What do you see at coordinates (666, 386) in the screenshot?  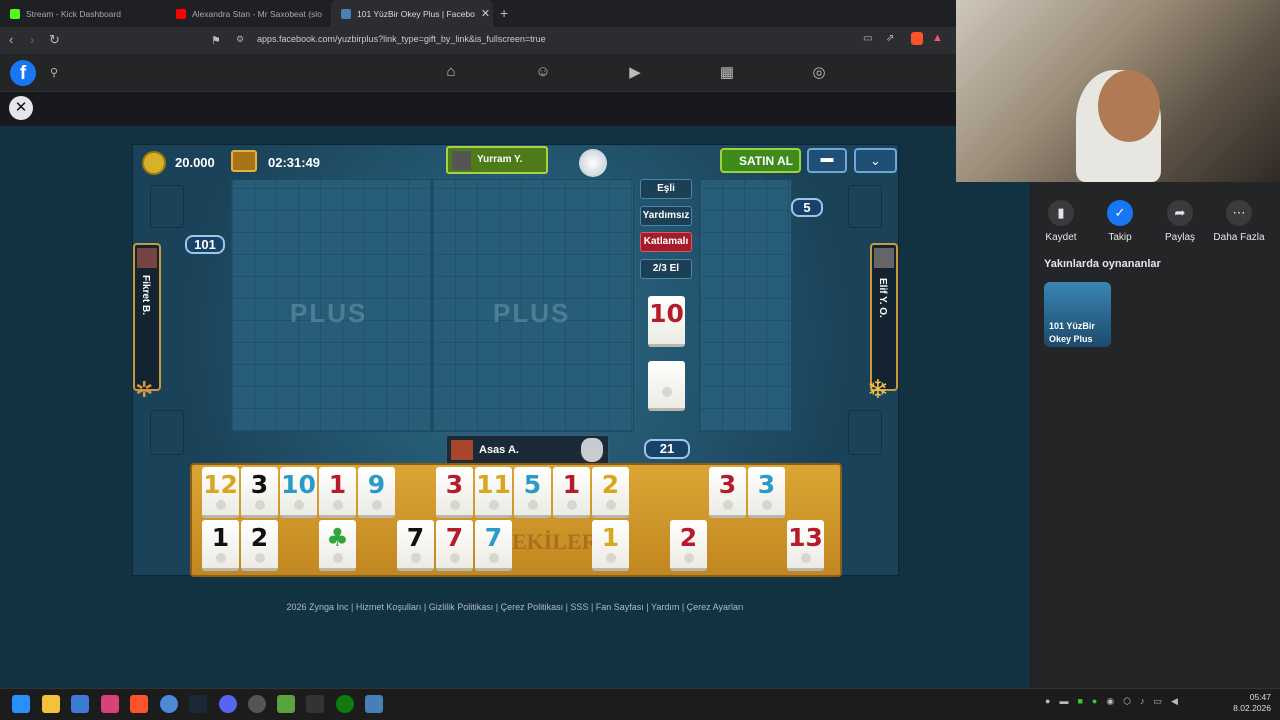 I see `draw-pile-tile` at bounding box center [666, 386].